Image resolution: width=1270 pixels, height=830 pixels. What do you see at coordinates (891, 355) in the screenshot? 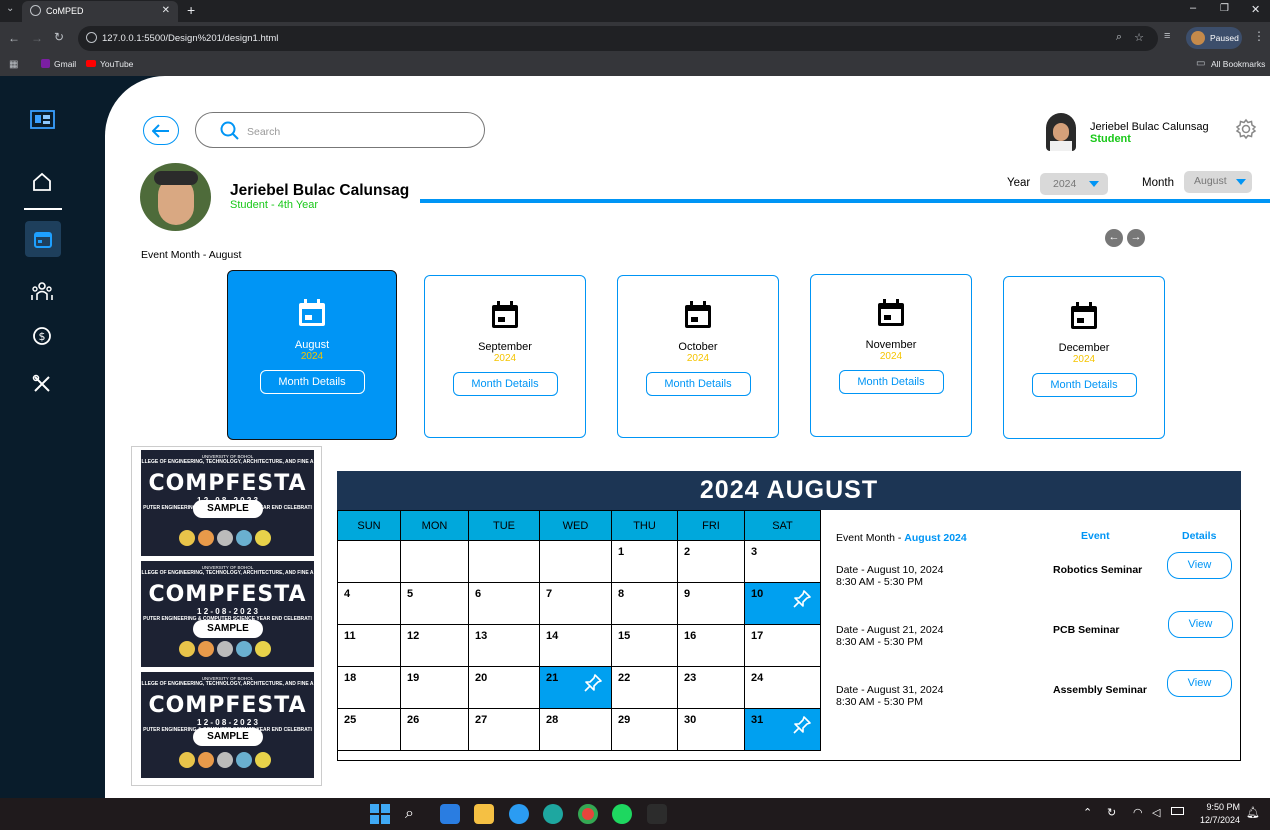
I see `month-card-november: November 2024 Month Details` at bounding box center [891, 355].